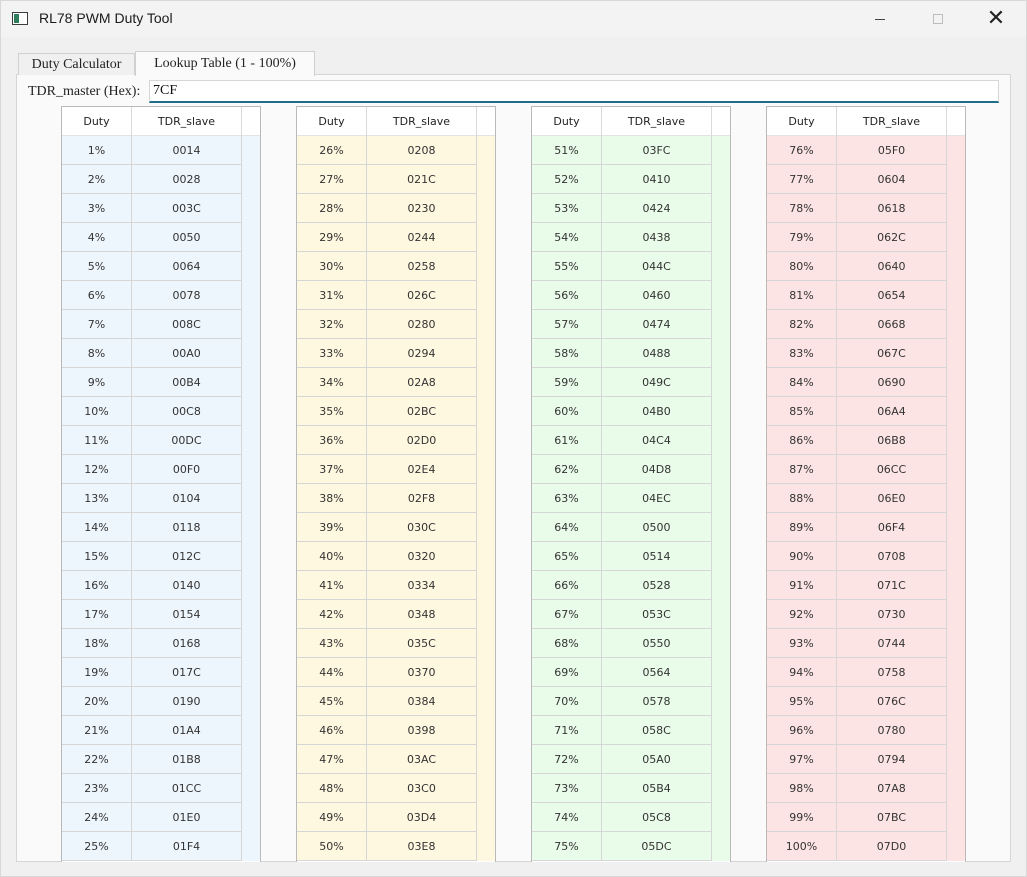  What do you see at coordinates (161, 324) in the screenshot?
I see `table-row: 7% 008C` at bounding box center [161, 324].